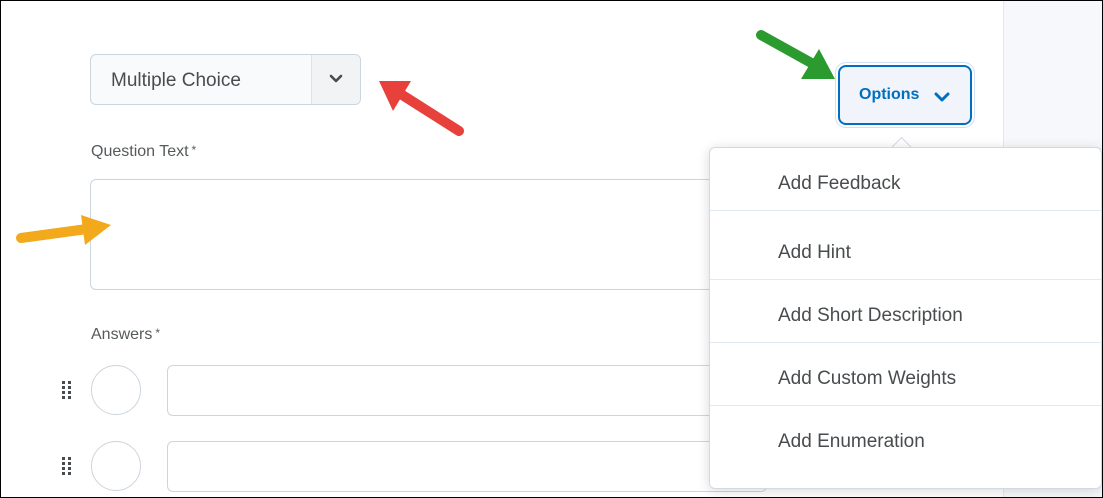  I want to click on menu-item-label: Add Short Description, so click(870, 315).